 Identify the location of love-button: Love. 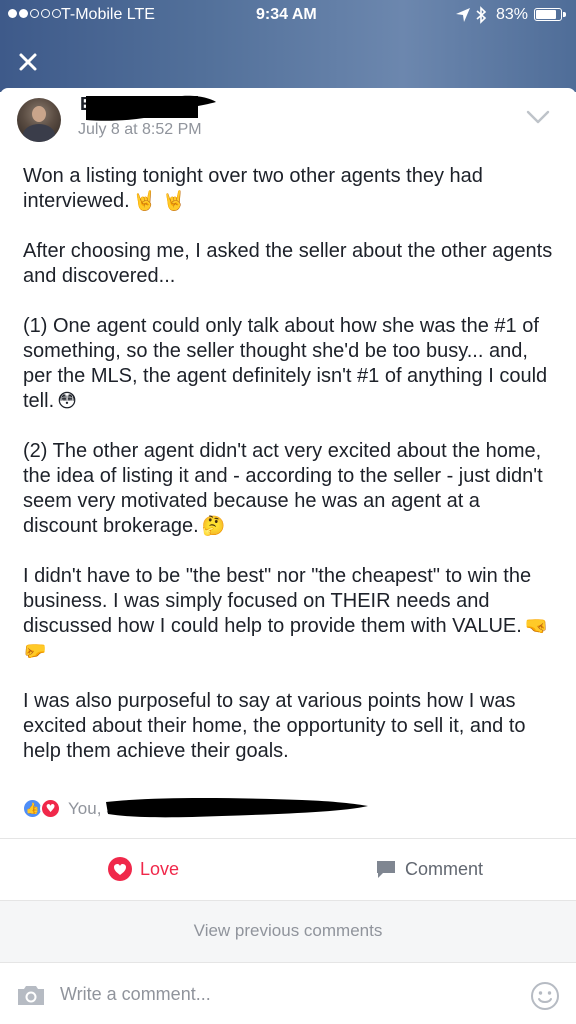
(143, 869).